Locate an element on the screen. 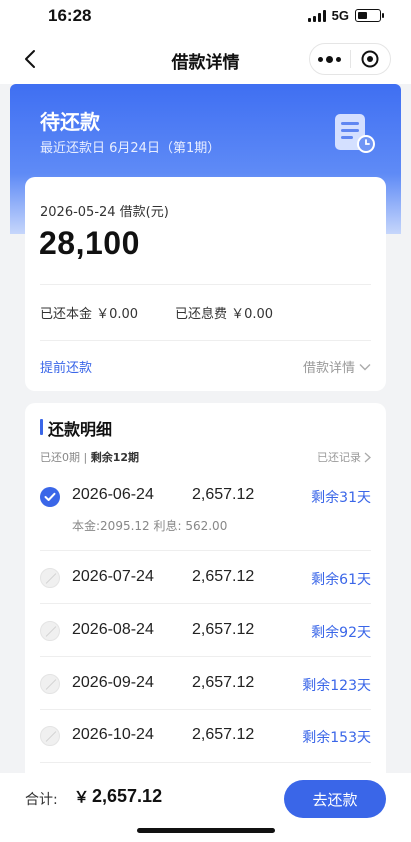 Image resolution: width=411 pixels, height=842 pixels. bill-clock-icon is located at coordinates (355, 136).